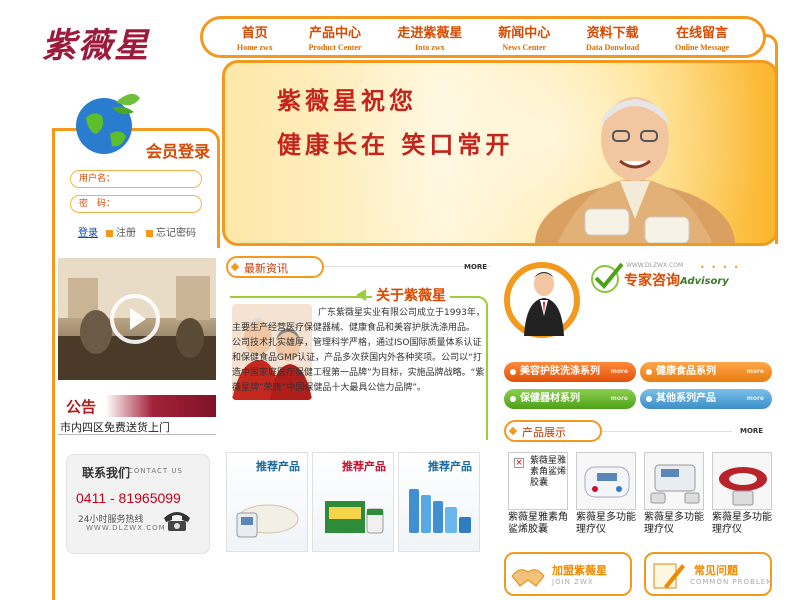  I want to click on forgot-password-link: 忘记密码, so click(171, 231).